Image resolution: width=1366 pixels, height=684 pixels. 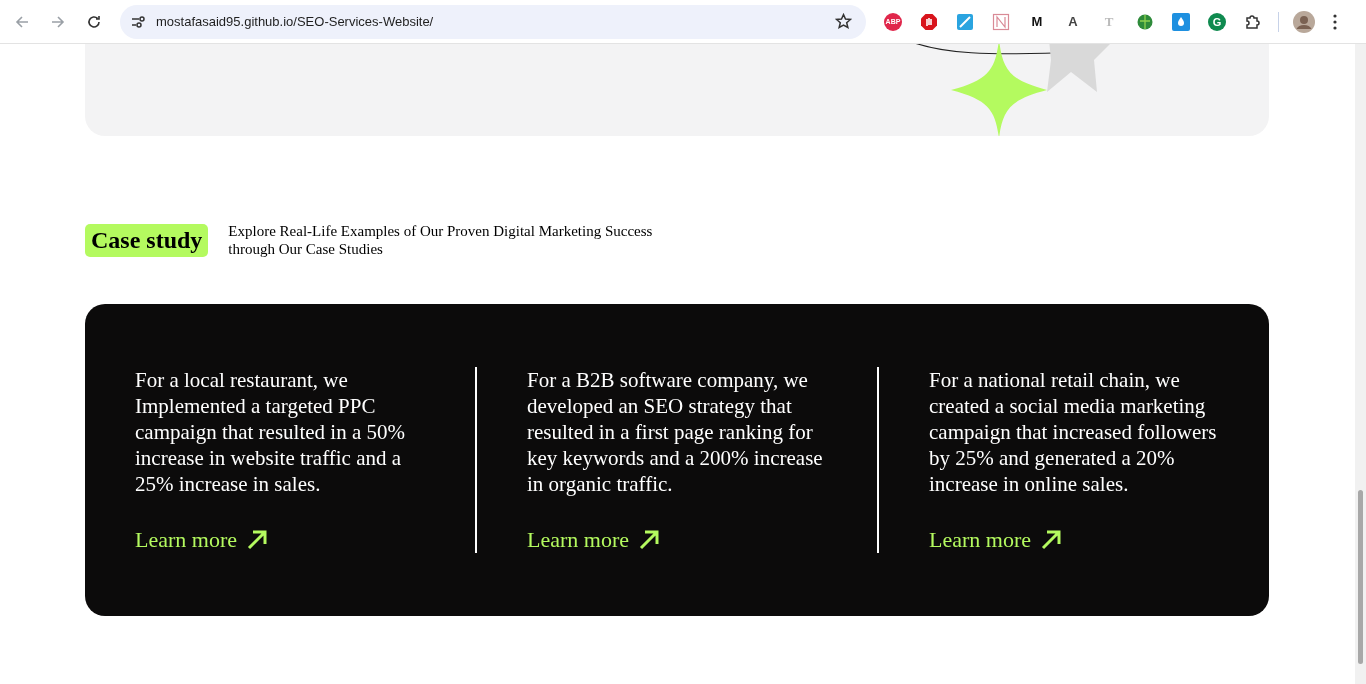 What do you see at coordinates (1304, 21) in the screenshot?
I see `profile-avatar-icon` at bounding box center [1304, 21].